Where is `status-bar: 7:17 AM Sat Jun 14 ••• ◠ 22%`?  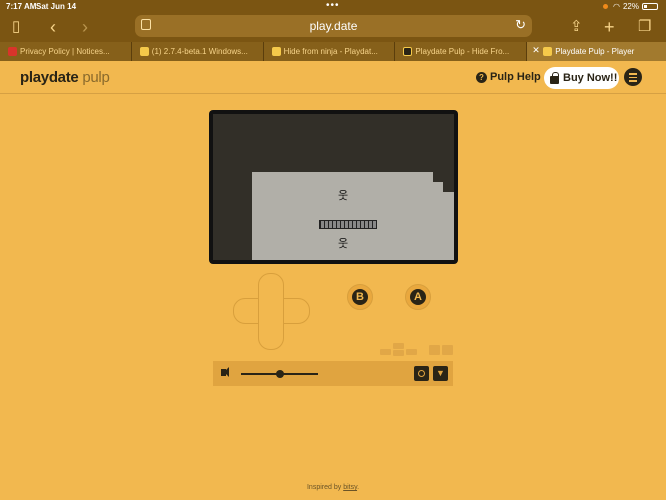 status-bar: 7:17 AM Sat Jun 14 ••• ◠ 22% is located at coordinates (333, 6).